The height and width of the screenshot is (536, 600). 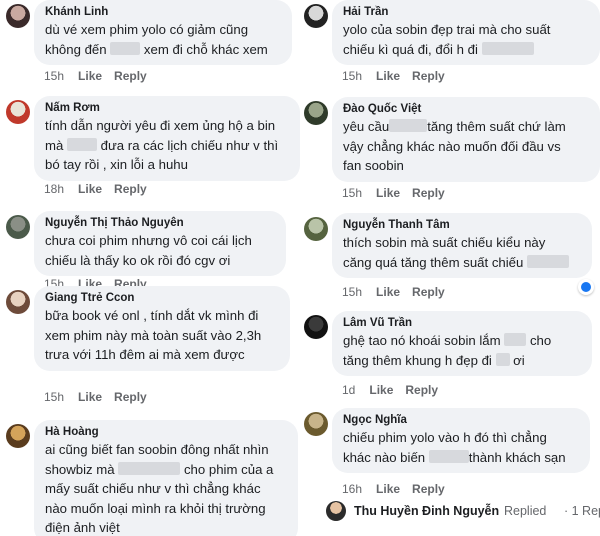 What do you see at coordinates (517, 457) in the screenshot?
I see `comment-text-segment: thành khách sạn` at bounding box center [517, 457].